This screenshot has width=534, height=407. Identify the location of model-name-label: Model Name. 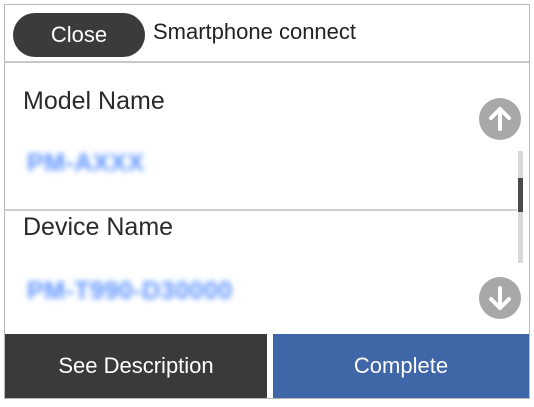
(94, 101).